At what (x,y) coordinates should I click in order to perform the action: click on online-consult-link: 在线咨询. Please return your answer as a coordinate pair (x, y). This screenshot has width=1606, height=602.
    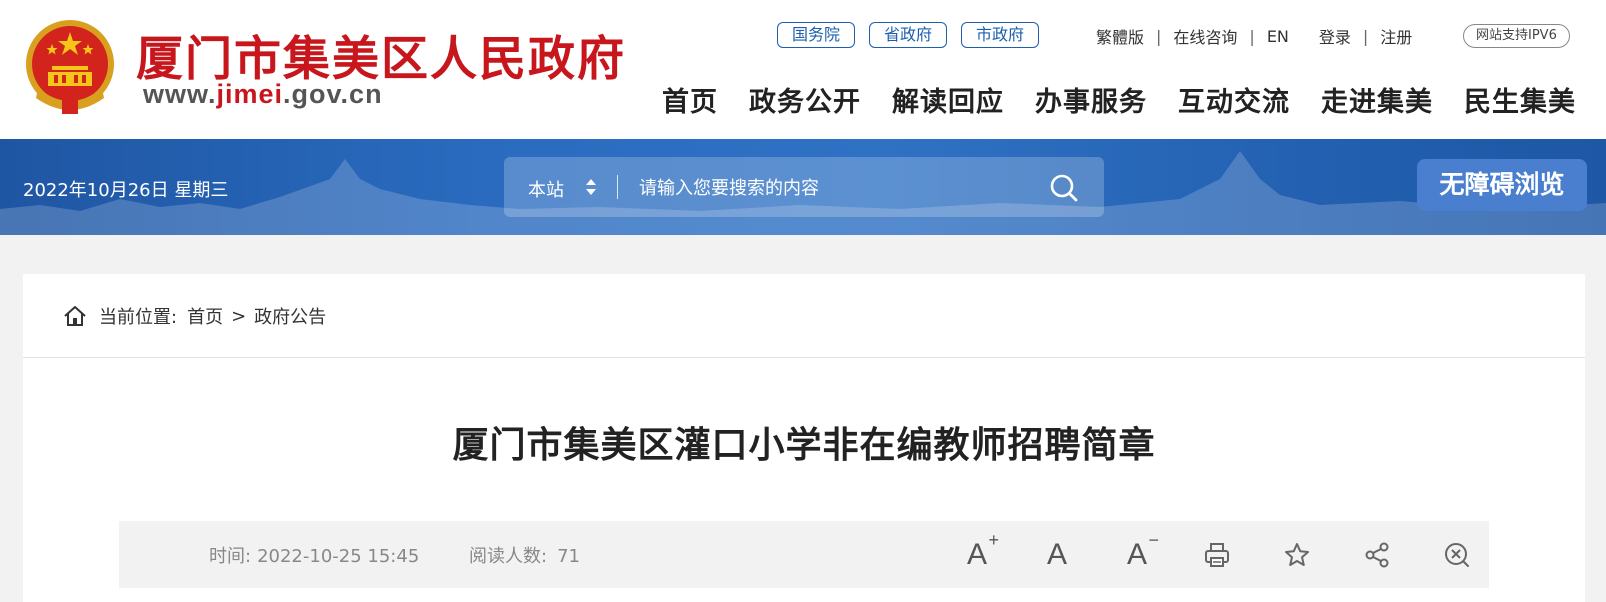
    Looking at the image, I should click on (1205, 36).